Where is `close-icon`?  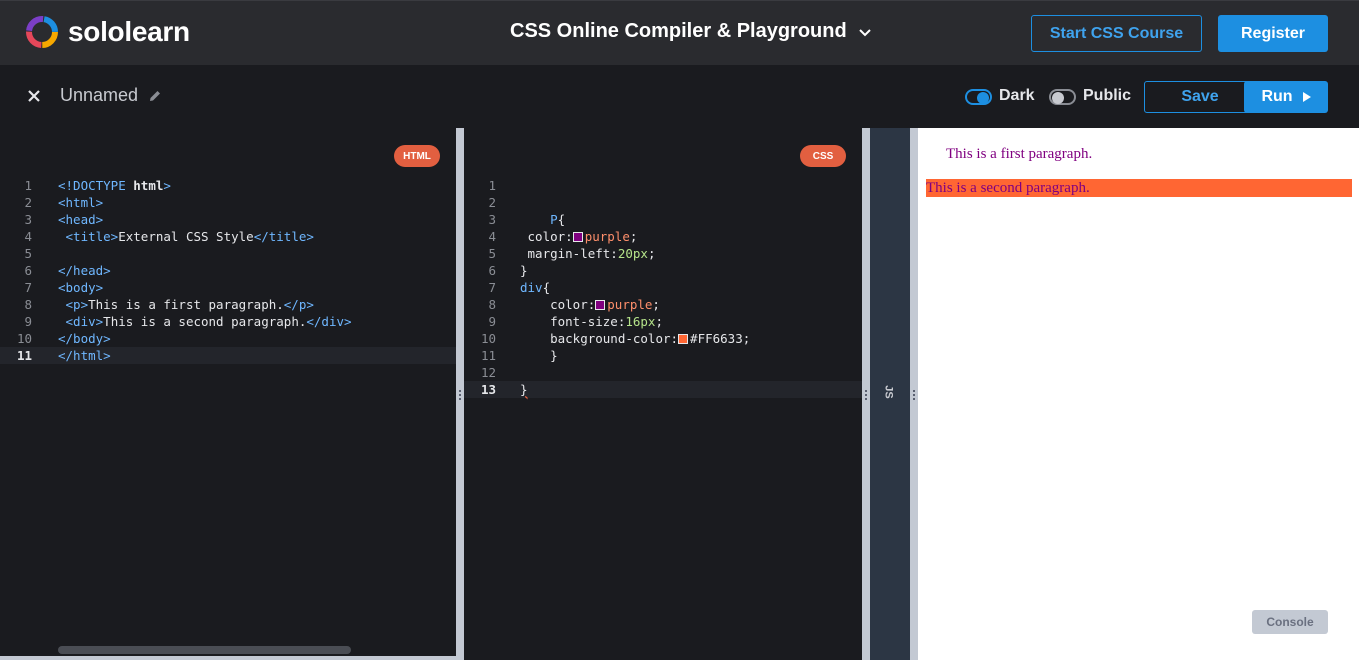 close-icon is located at coordinates (34, 96).